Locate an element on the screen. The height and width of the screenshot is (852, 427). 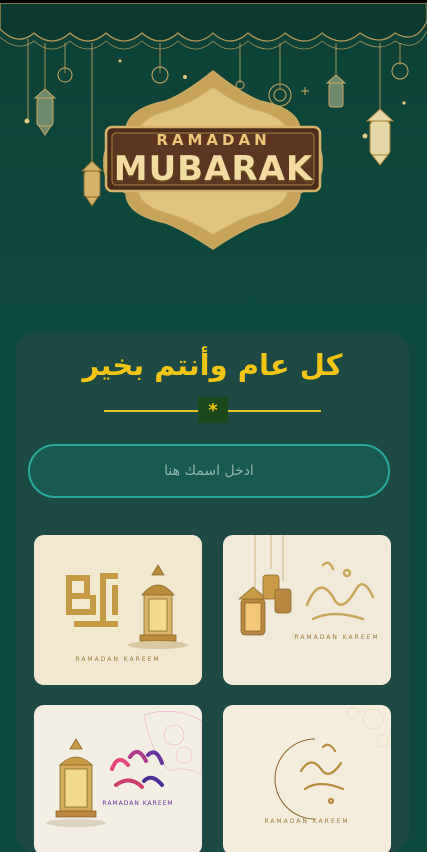
colorful-calligraphy-image: RAMADAN KAREEM is located at coordinates (118, 778).